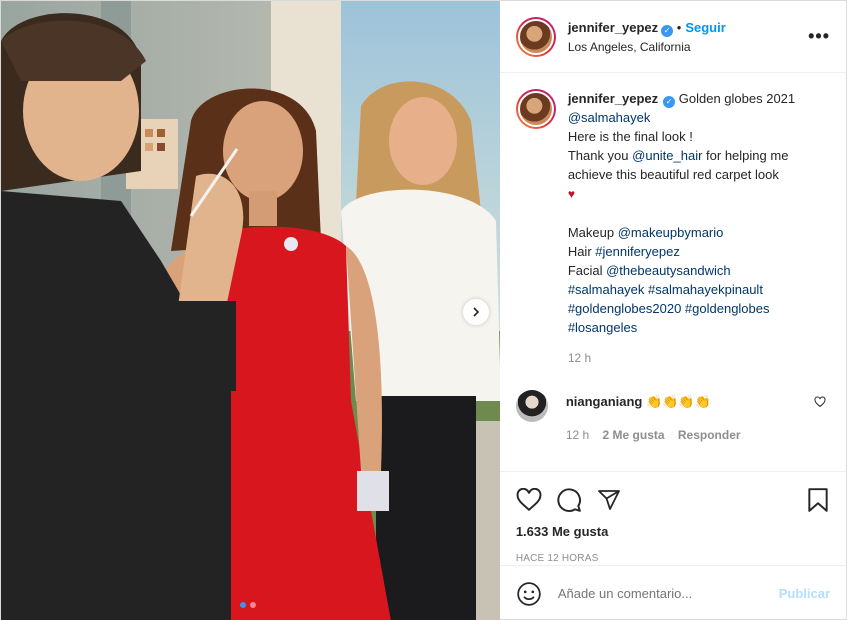  I want to click on publish-button: Publicar, so click(804, 593).